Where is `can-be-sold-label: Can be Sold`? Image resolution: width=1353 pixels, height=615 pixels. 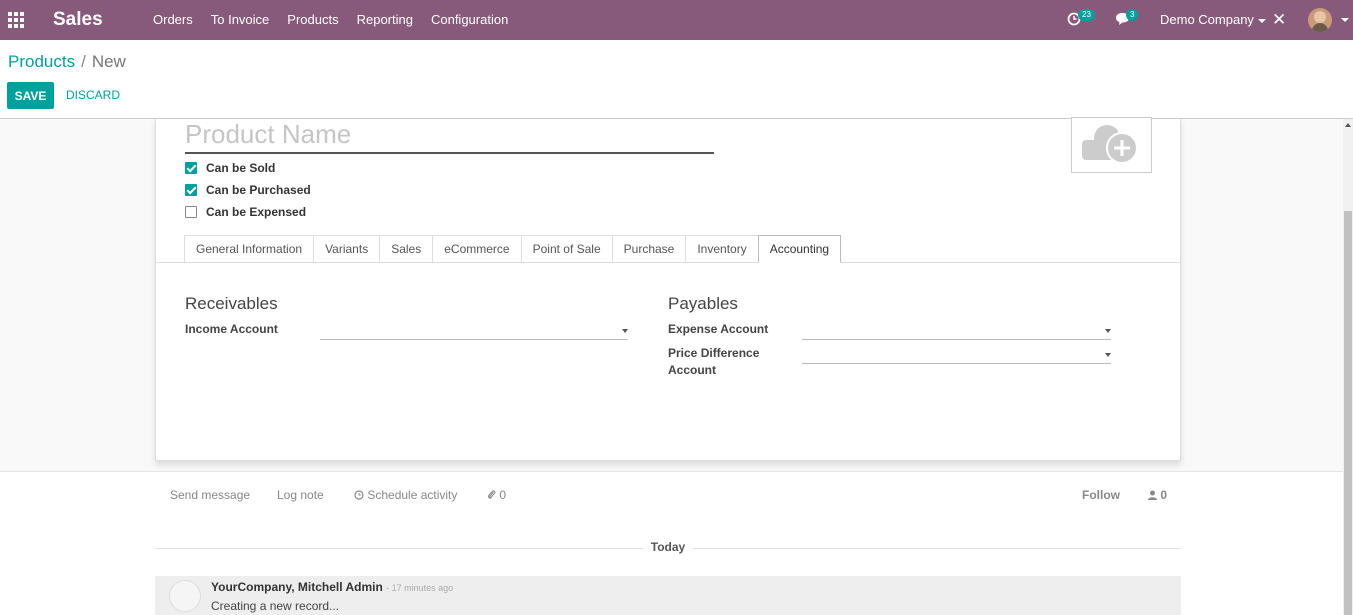 can-be-sold-label: Can be Sold is located at coordinates (241, 168).